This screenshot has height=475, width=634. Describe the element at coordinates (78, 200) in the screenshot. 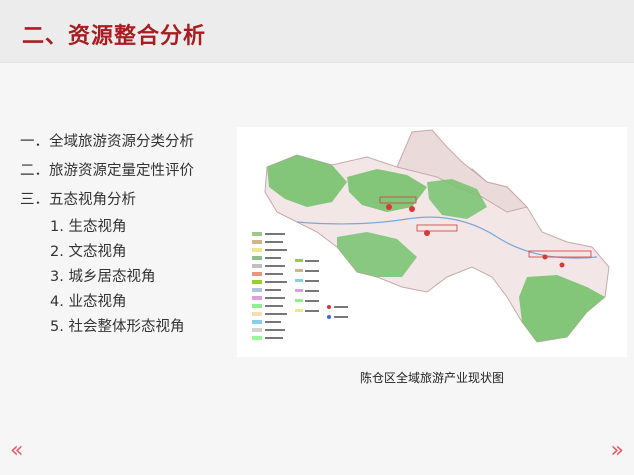

I see `outline-item-3: 三．五态视角分析` at that location.